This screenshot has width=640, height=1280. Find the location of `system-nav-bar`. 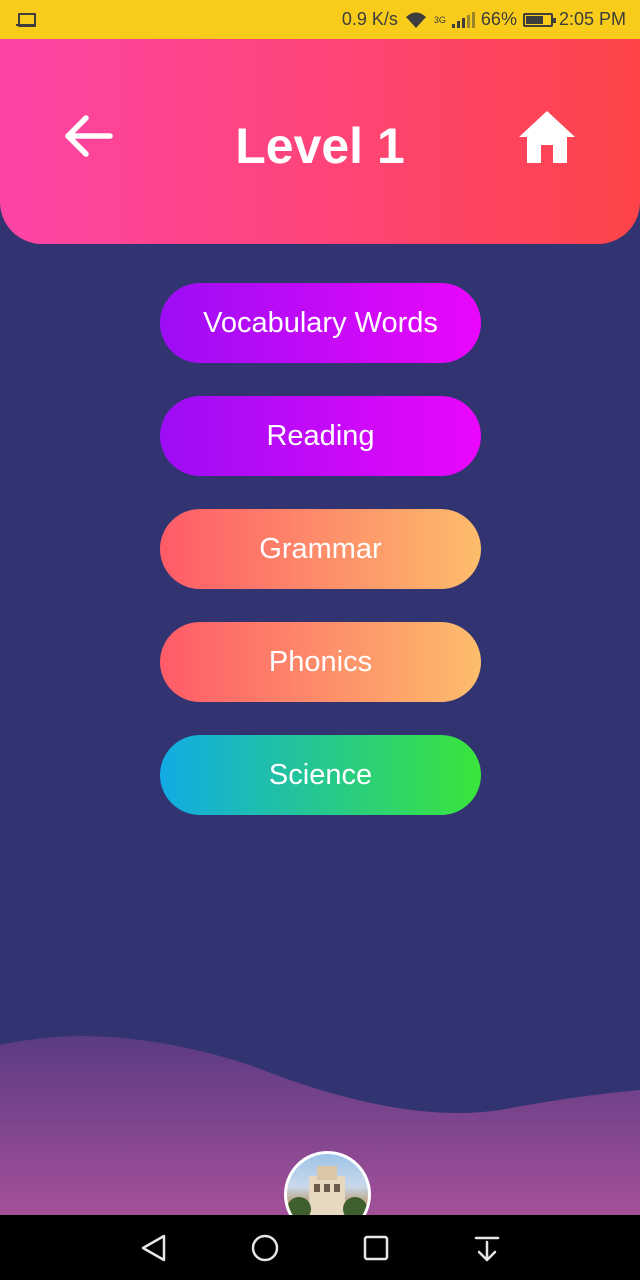

system-nav-bar is located at coordinates (320, 1247).